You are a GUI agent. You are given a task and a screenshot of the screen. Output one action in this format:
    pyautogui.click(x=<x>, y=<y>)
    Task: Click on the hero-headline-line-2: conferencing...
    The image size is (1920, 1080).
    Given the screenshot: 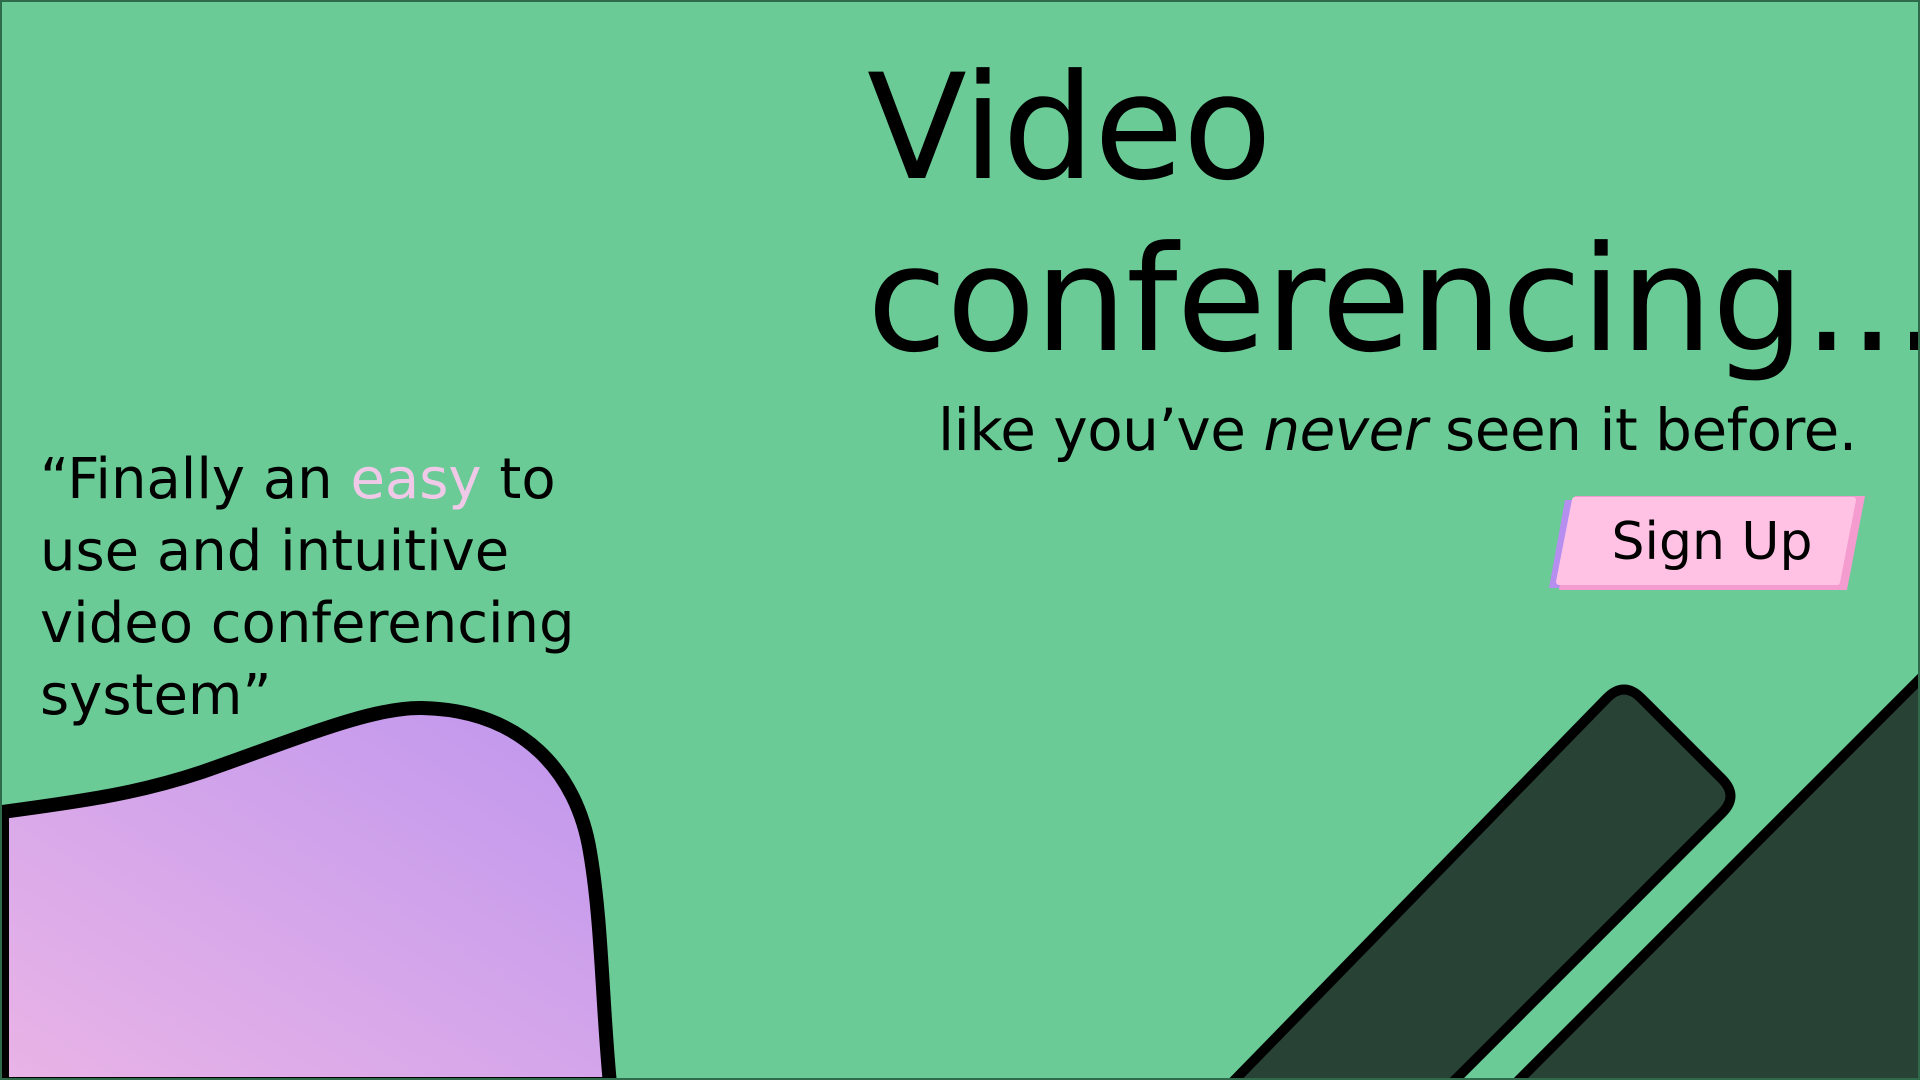 What is the action you would take?
    pyautogui.click(x=1393, y=300)
    